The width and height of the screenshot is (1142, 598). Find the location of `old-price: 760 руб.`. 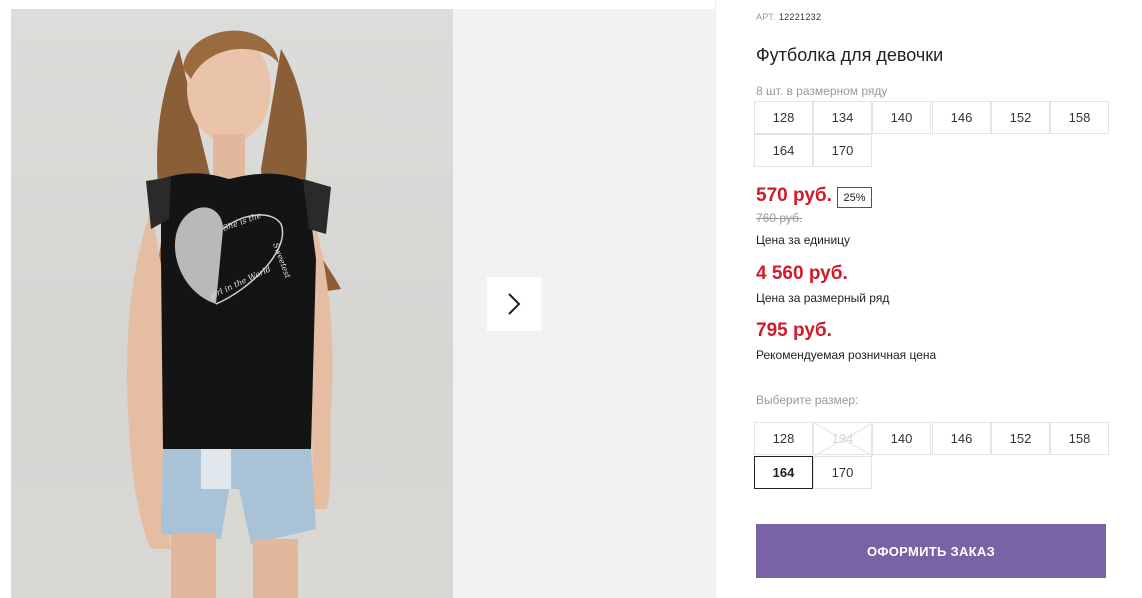

old-price: 760 руб. is located at coordinates (779, 218).